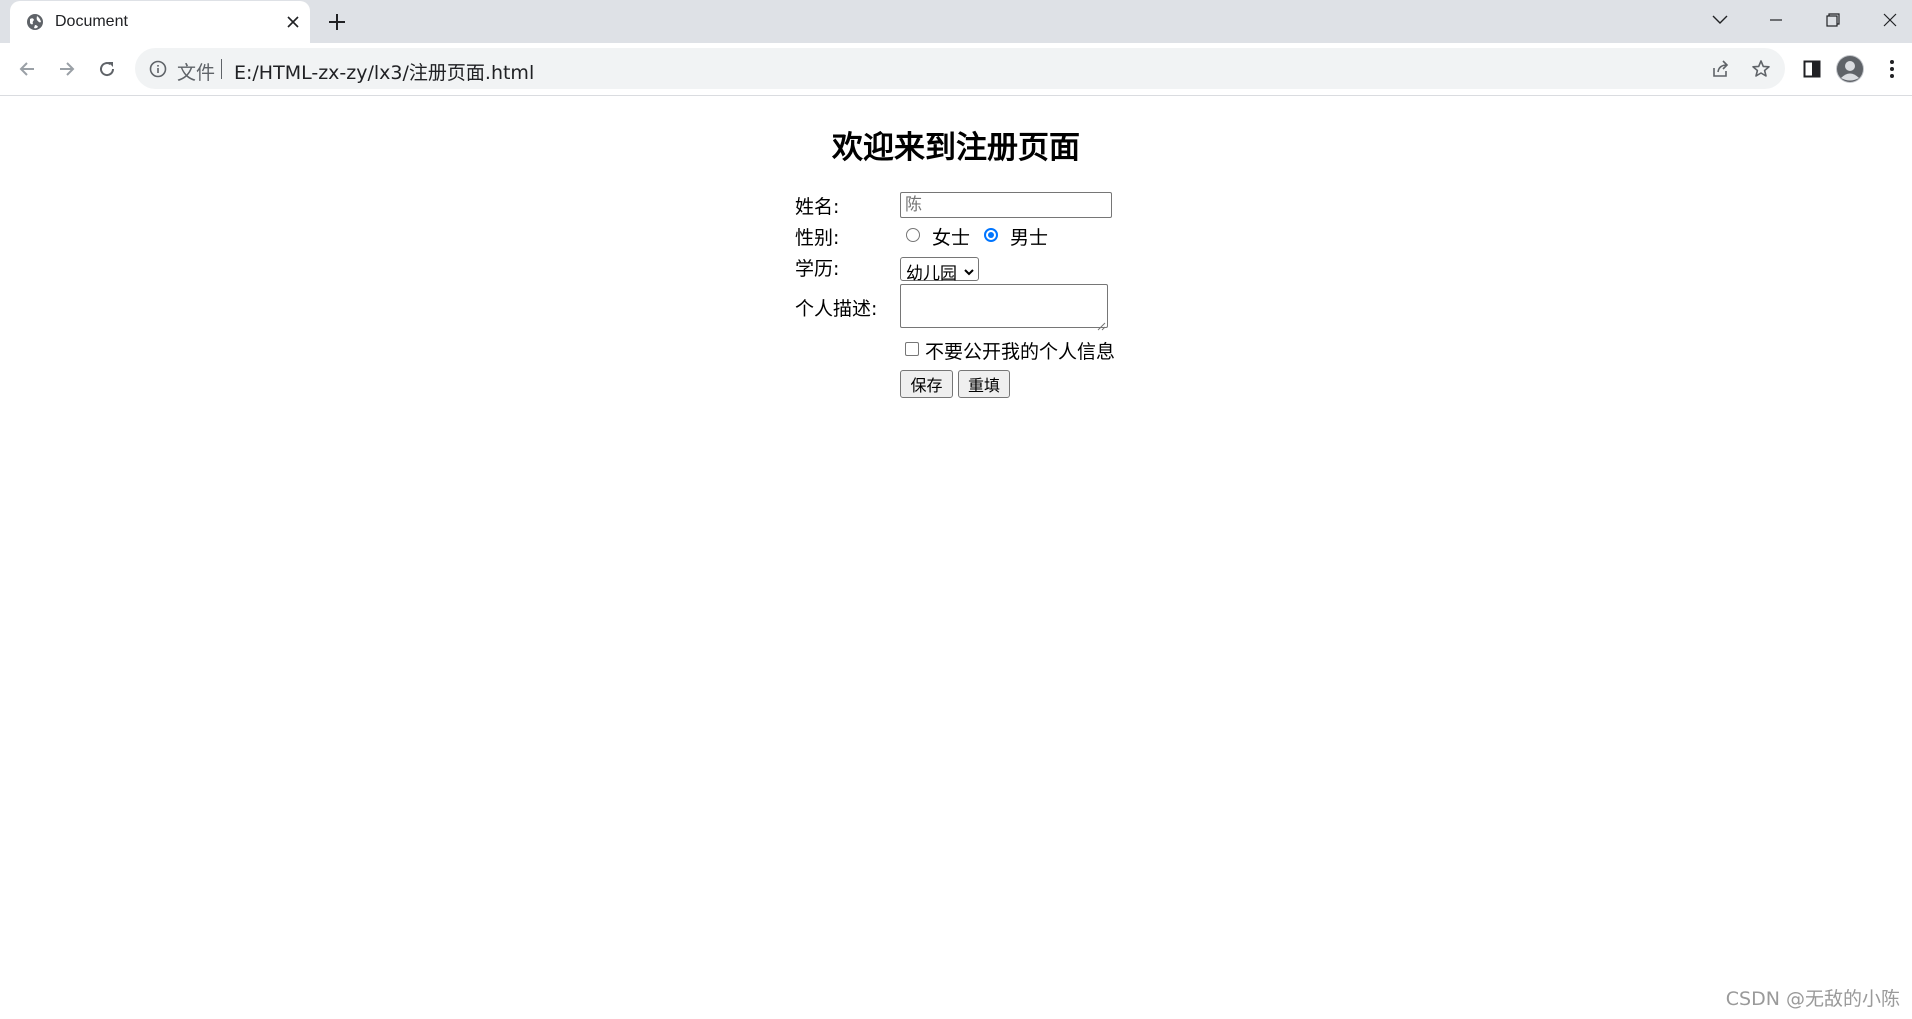 The image size is (1912, 1019). I want to click on browser-toolbar: 文件 E:/HTML-zx-zy/lx3/注册页面.html, so click(956, 69).